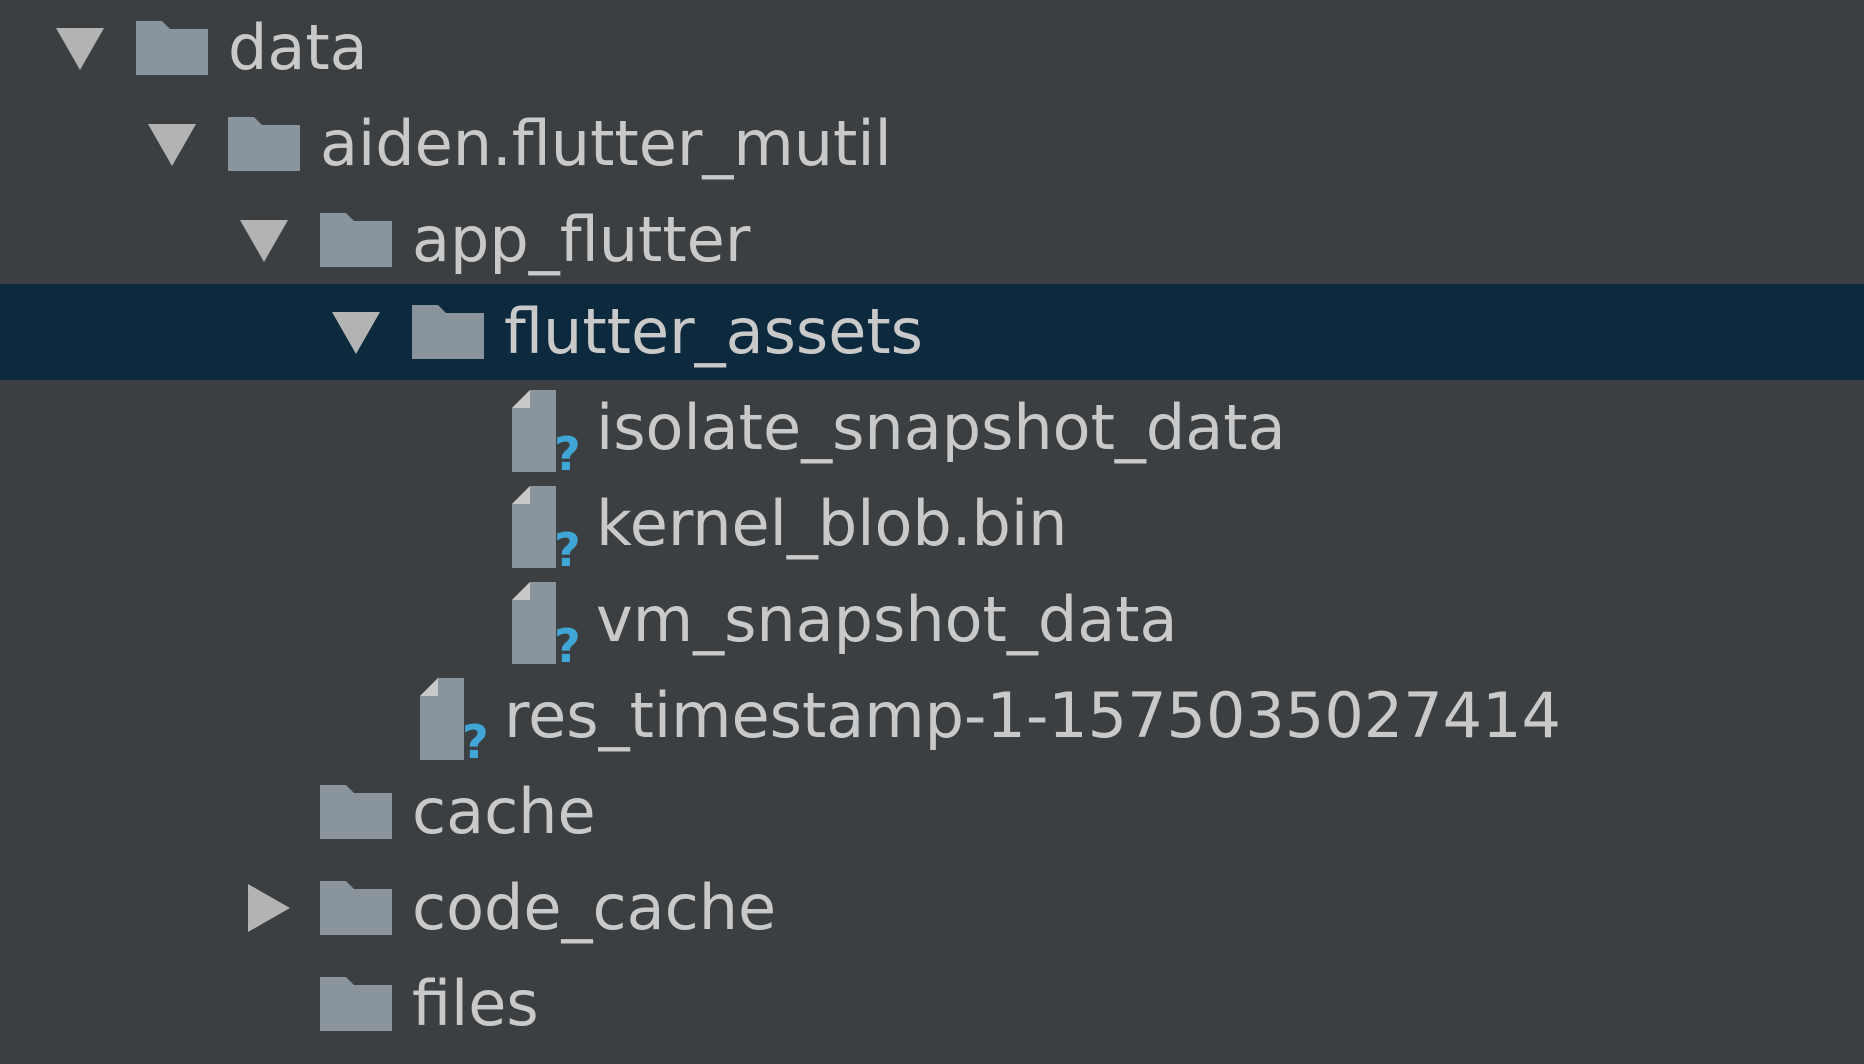  What do you see at coordinates (713, 331) in the screenshot?
I see `tree-row-label: flutter_assets` at bounding box center [713, 331].